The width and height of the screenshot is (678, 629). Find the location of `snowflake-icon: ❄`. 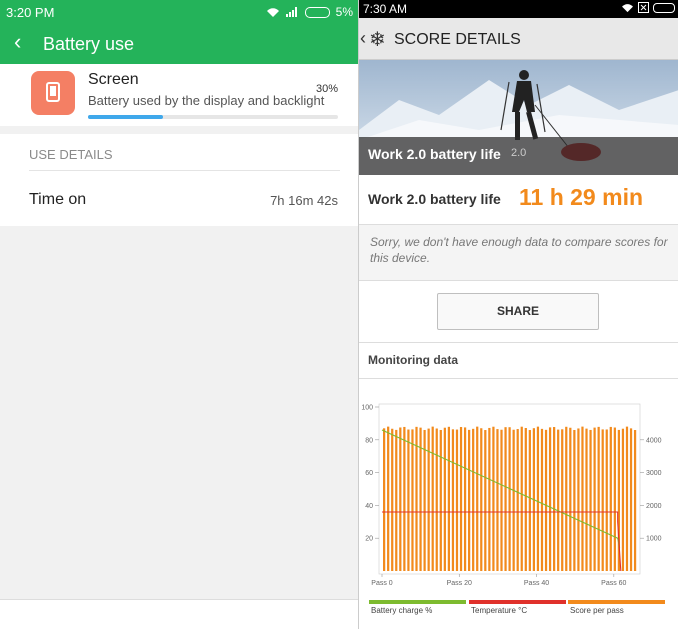

snowflake-icon: ❄ is located at coordinates (377, 40).